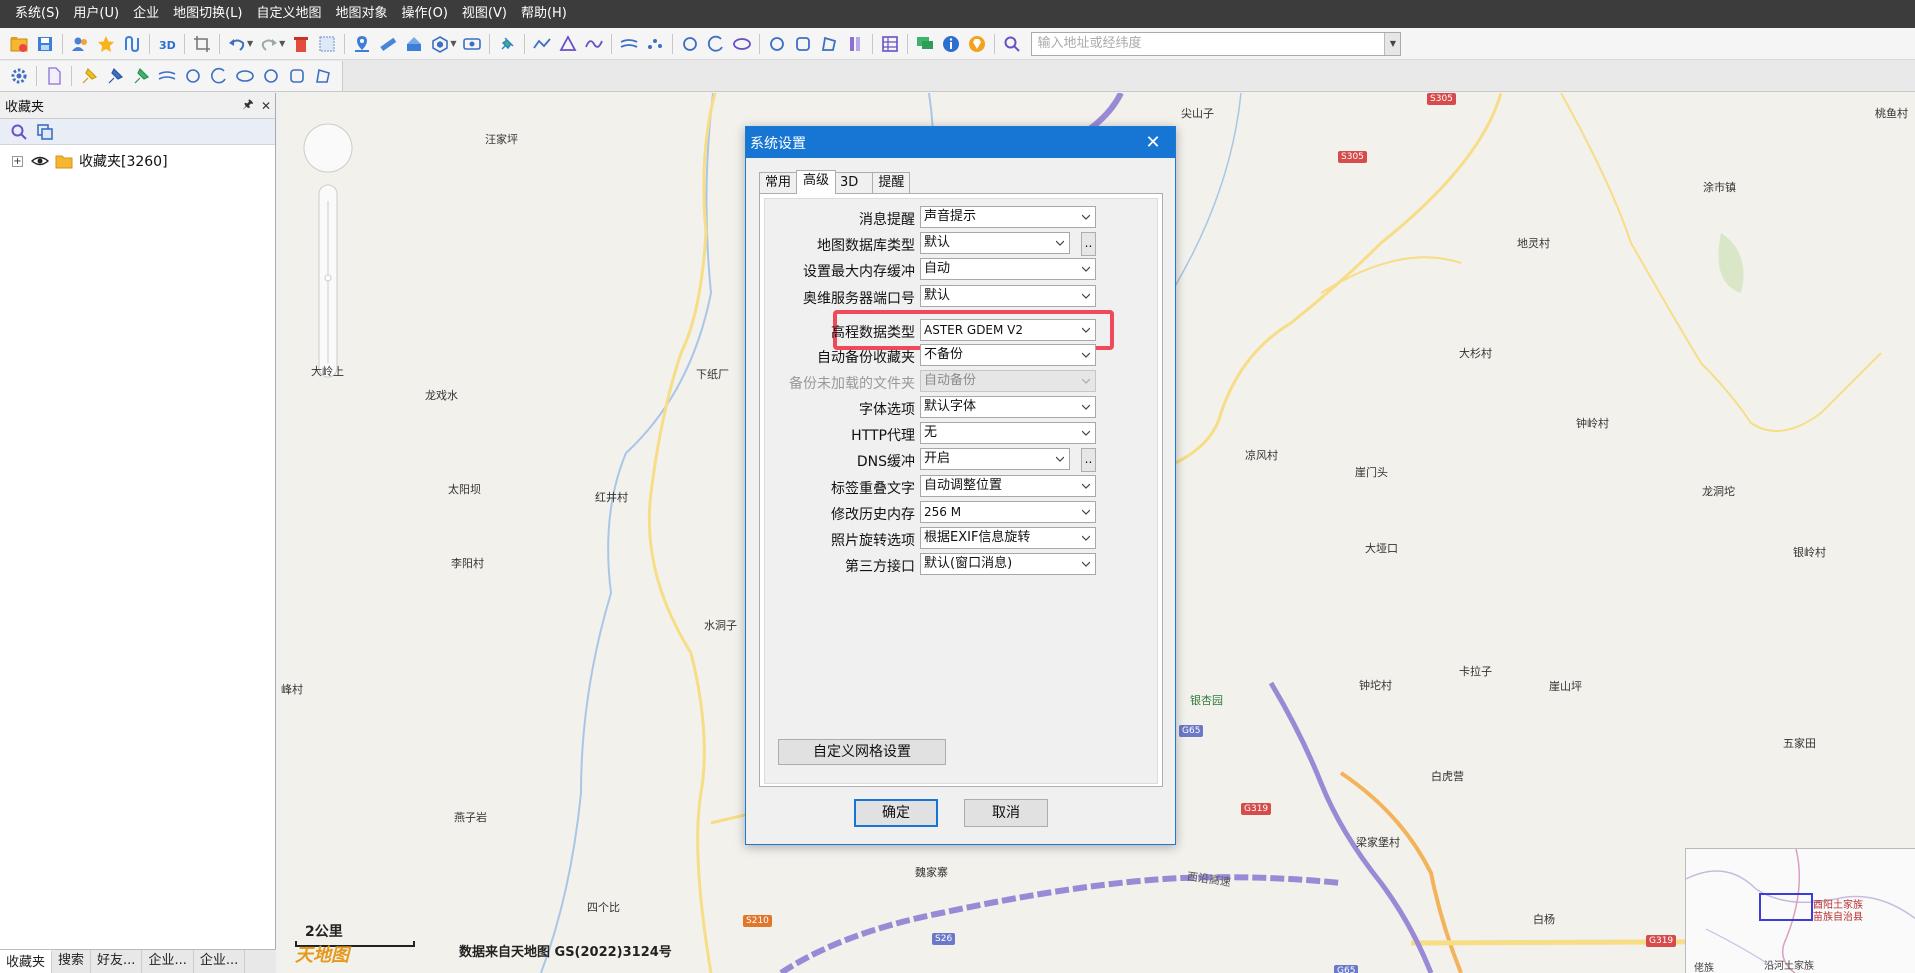 This screenshot has width=1915, height=973. Describe the element at coordinates (1008, 330) in the screenshot. I see `elevation-type-select: ASTER GDEM V2` at that location.